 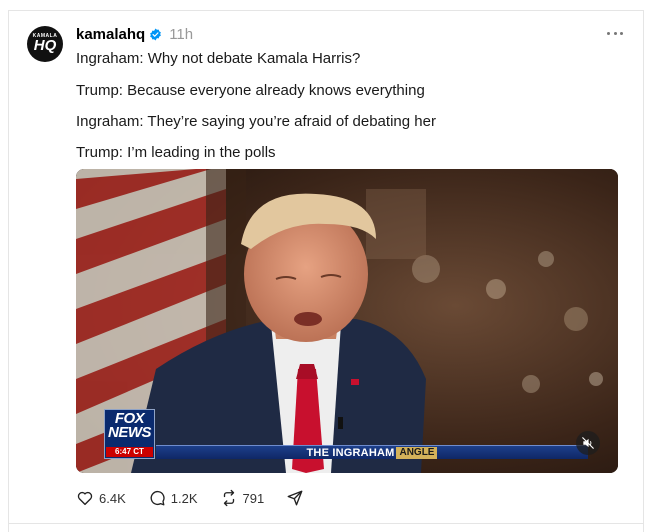 I want to click on share-button, so click(x=295, y=498).